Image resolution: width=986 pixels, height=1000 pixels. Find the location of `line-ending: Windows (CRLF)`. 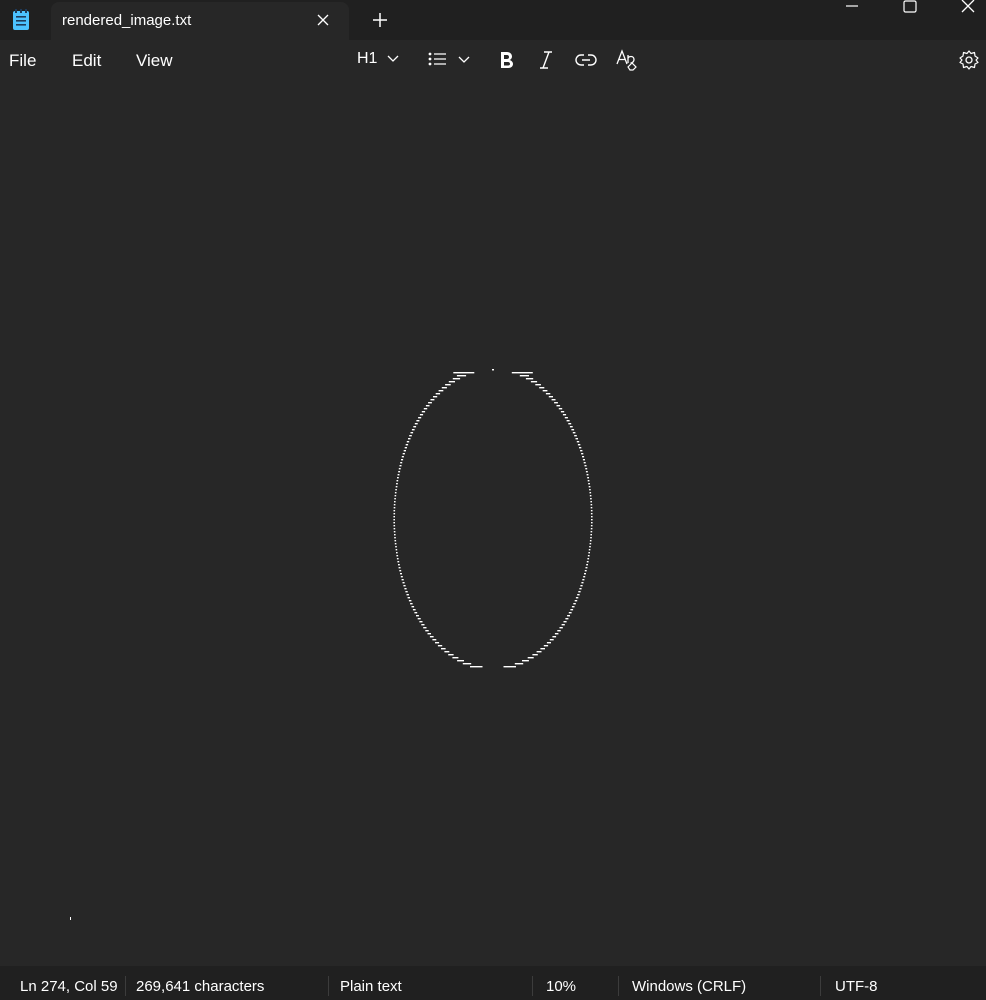

line-ending: Windows (CRLF) is located at coordinates (689, 986).